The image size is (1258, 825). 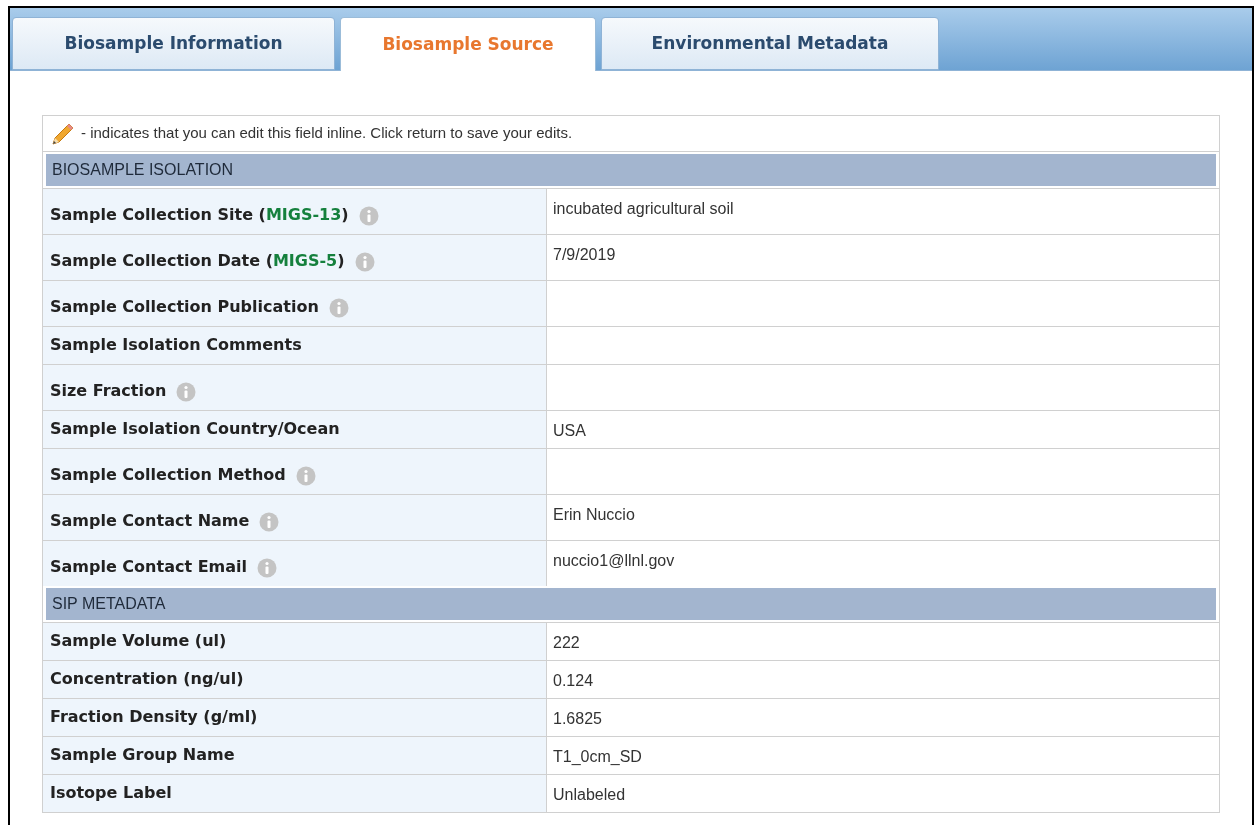 I want to click on migs-link: MIGS-5, so click(x=305, y=260).